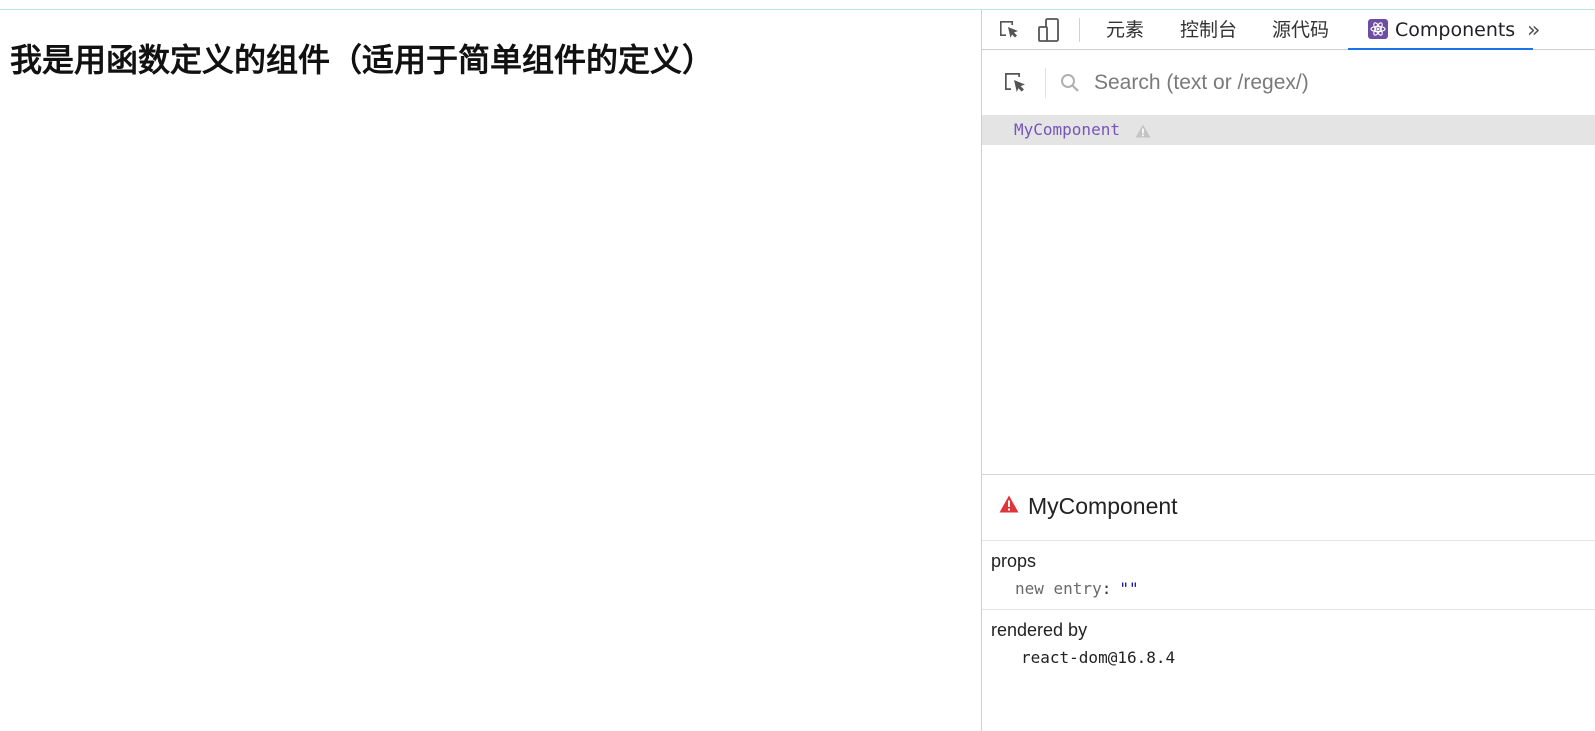 The width and height of the screenshot is (1595, 731). I want to click on element-picker-icon, so click(1009, 30).